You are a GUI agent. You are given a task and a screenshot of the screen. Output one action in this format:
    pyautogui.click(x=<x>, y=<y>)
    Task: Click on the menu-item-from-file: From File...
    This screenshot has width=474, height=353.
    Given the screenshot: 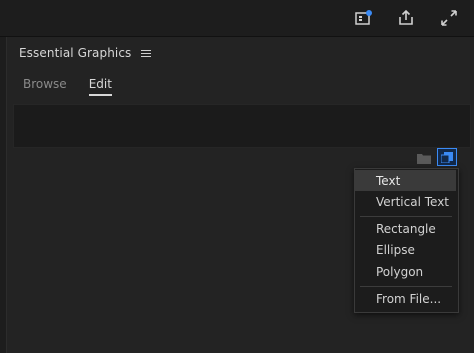 What is the action you would take?
    pyautogui.click(x=405, y=298)
    